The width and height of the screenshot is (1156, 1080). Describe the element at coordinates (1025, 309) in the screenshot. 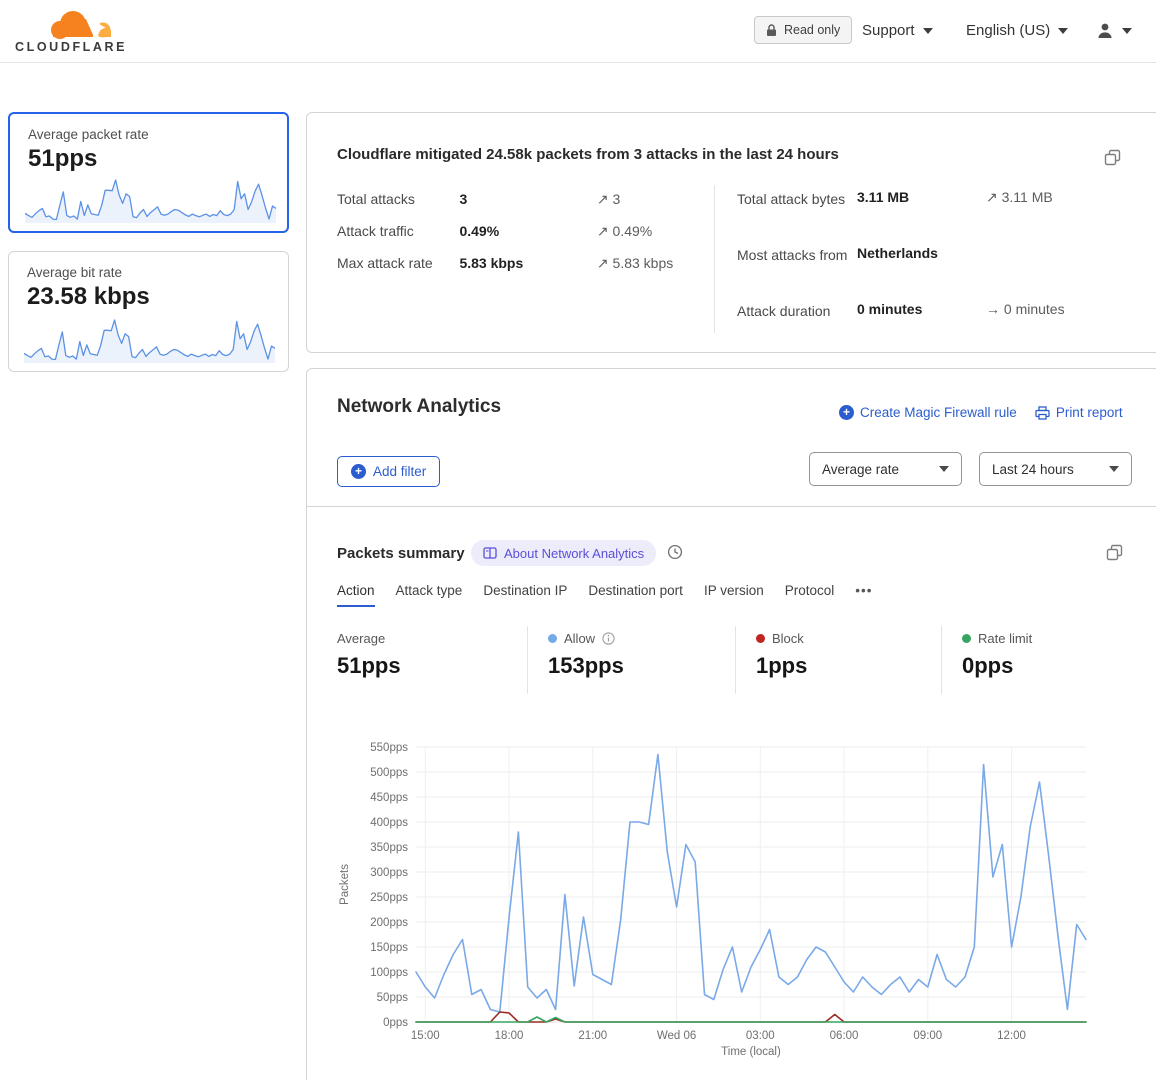

I see `stat-delta: → 0 minutes` at that location.